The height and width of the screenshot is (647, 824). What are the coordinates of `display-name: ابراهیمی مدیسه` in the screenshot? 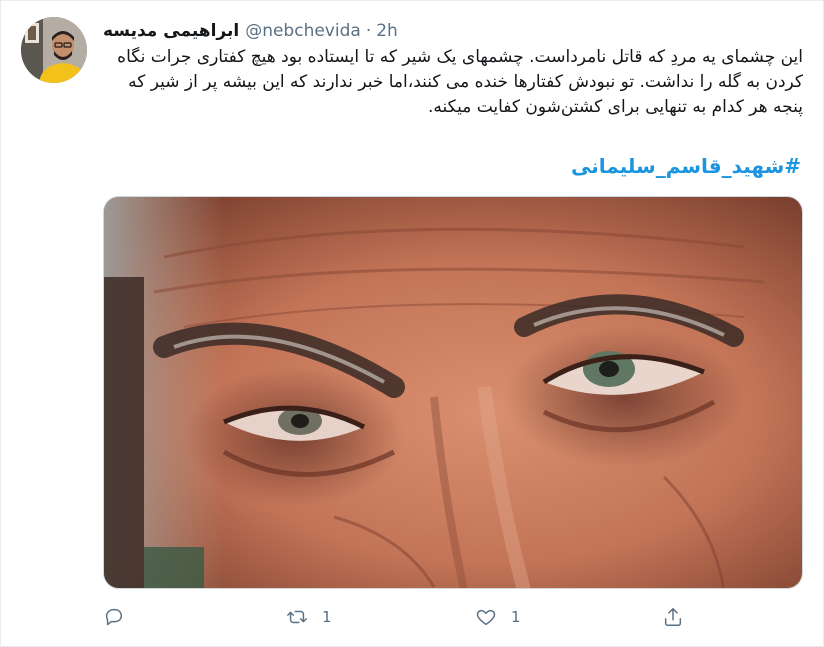 It's located at (171, 31).